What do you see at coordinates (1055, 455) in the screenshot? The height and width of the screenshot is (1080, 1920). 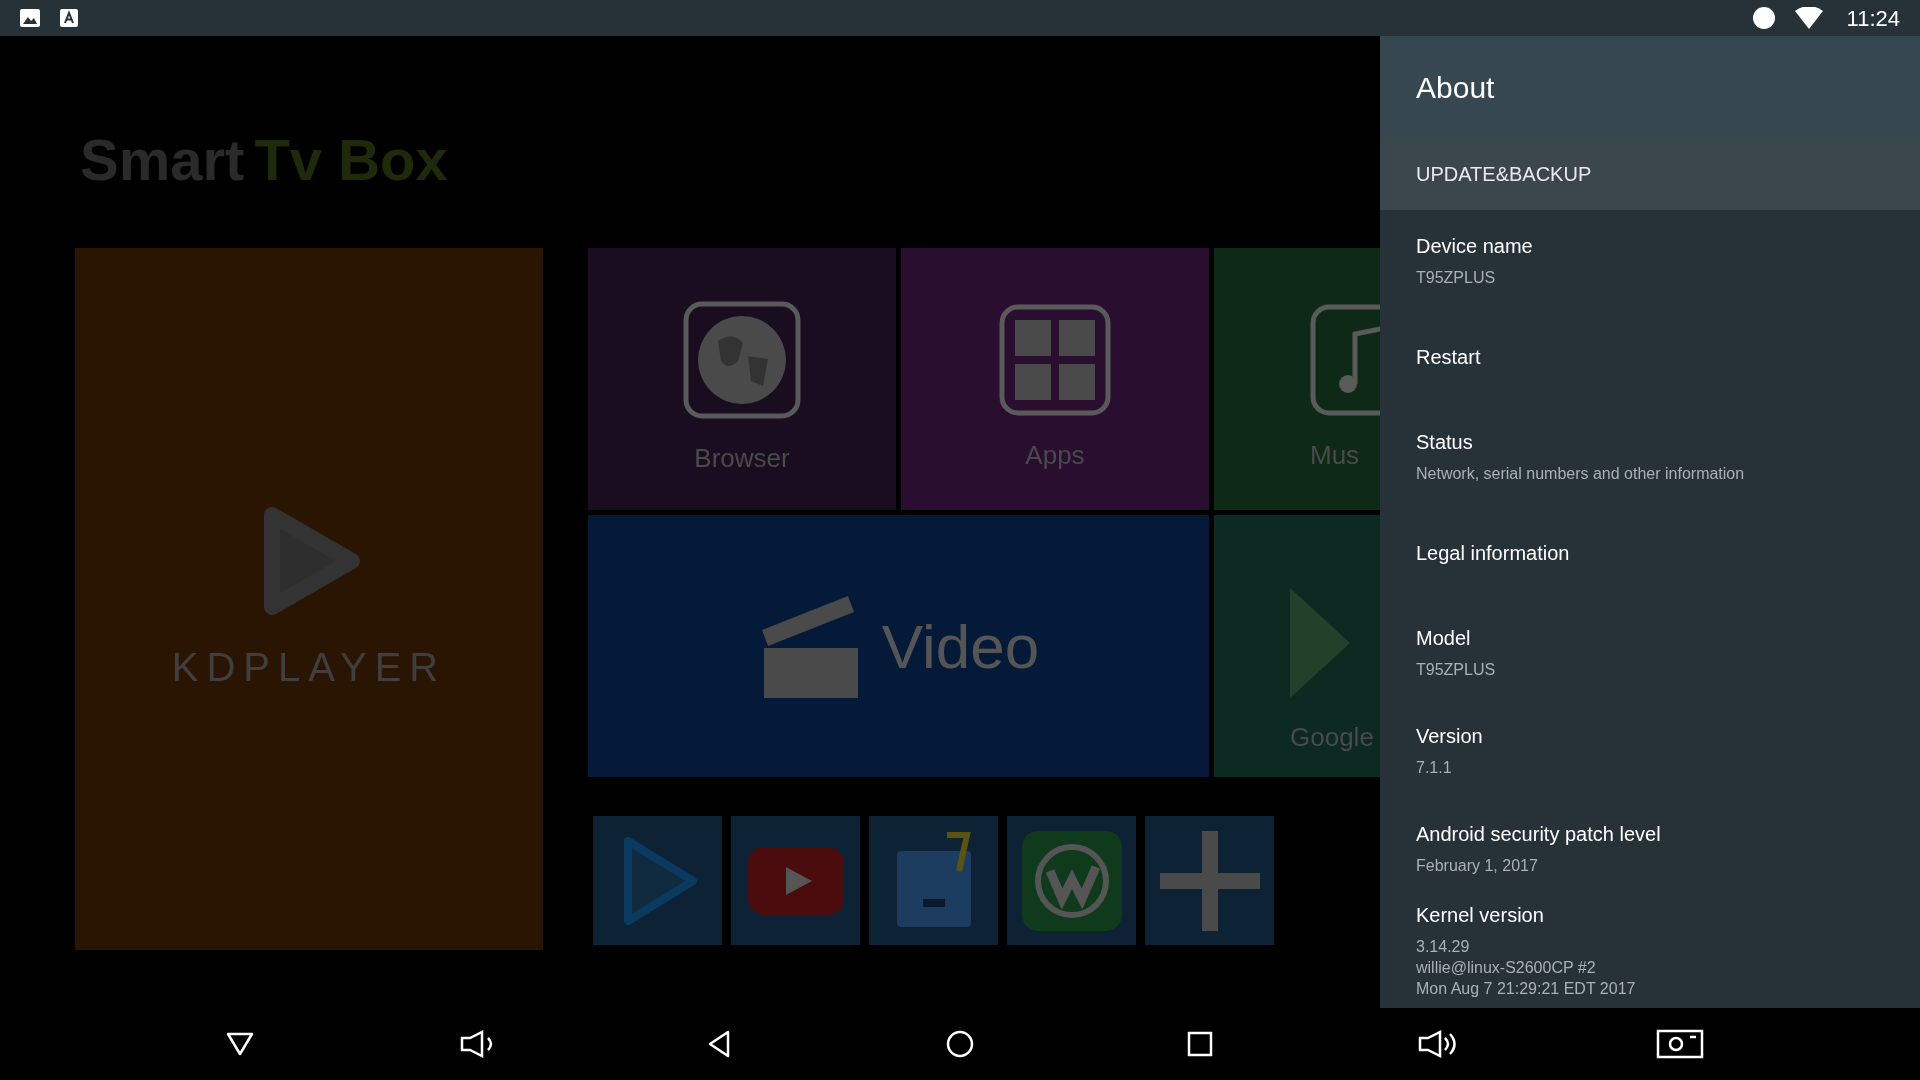 I see `tile-label: Apps` at bounding box center [1055, 455].